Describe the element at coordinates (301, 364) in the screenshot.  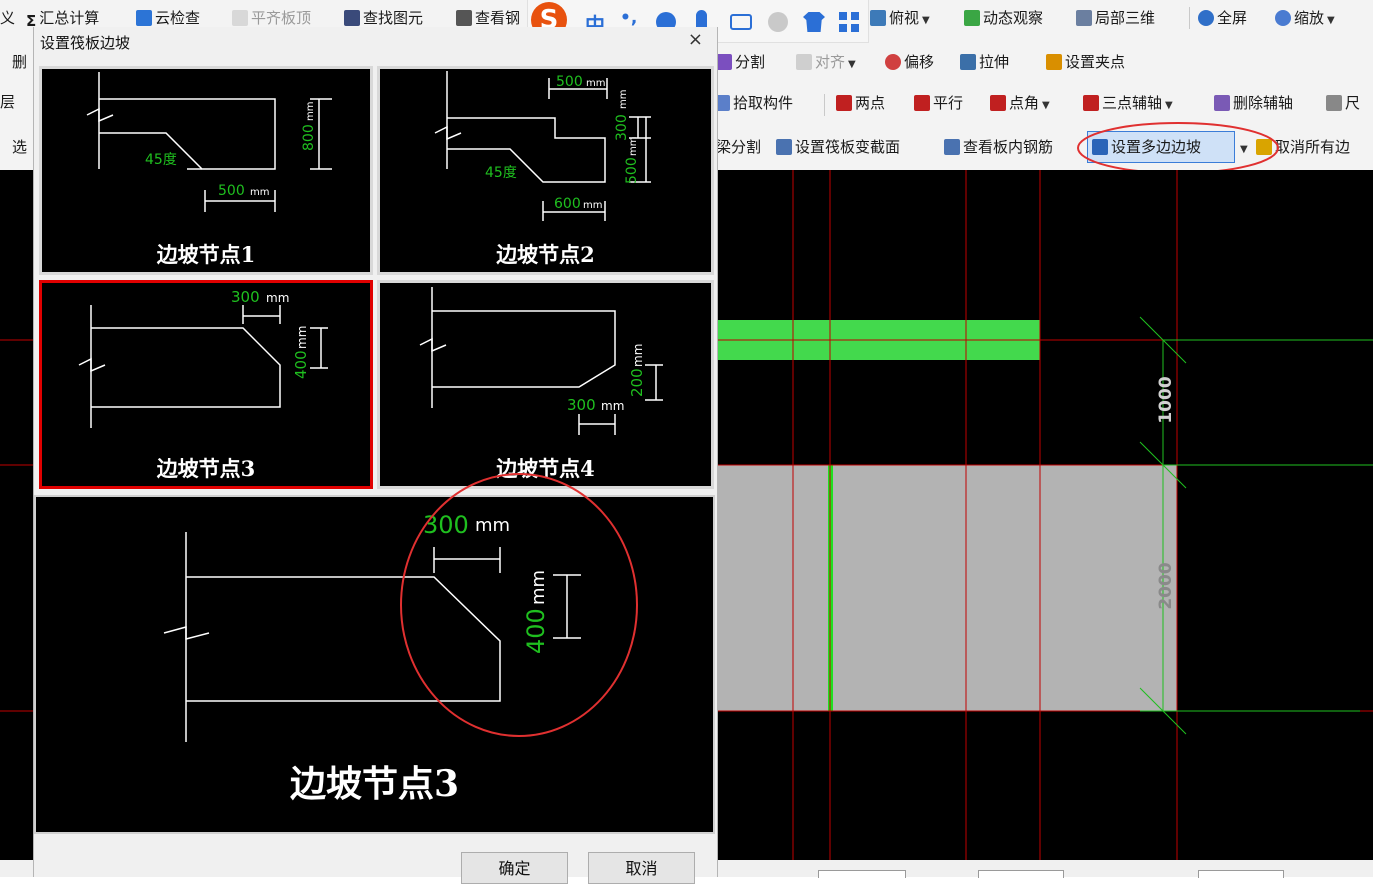
I see `node-3-height-value: 400` at that location.